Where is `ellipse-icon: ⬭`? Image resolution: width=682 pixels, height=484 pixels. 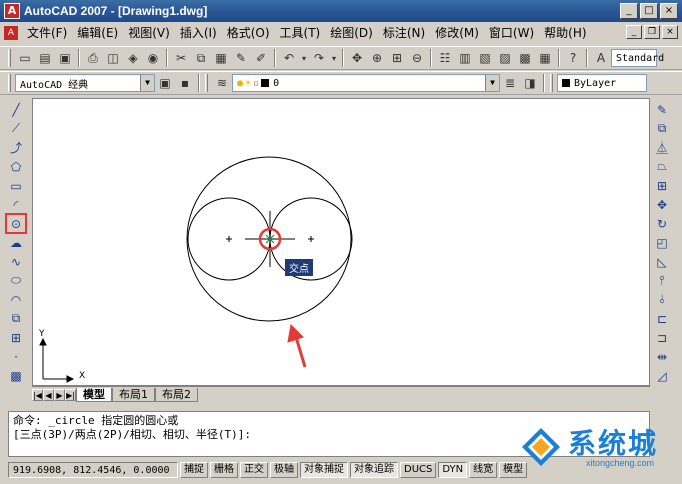 ellipse-icon: ⬭ is located at coordinates (16, 280).